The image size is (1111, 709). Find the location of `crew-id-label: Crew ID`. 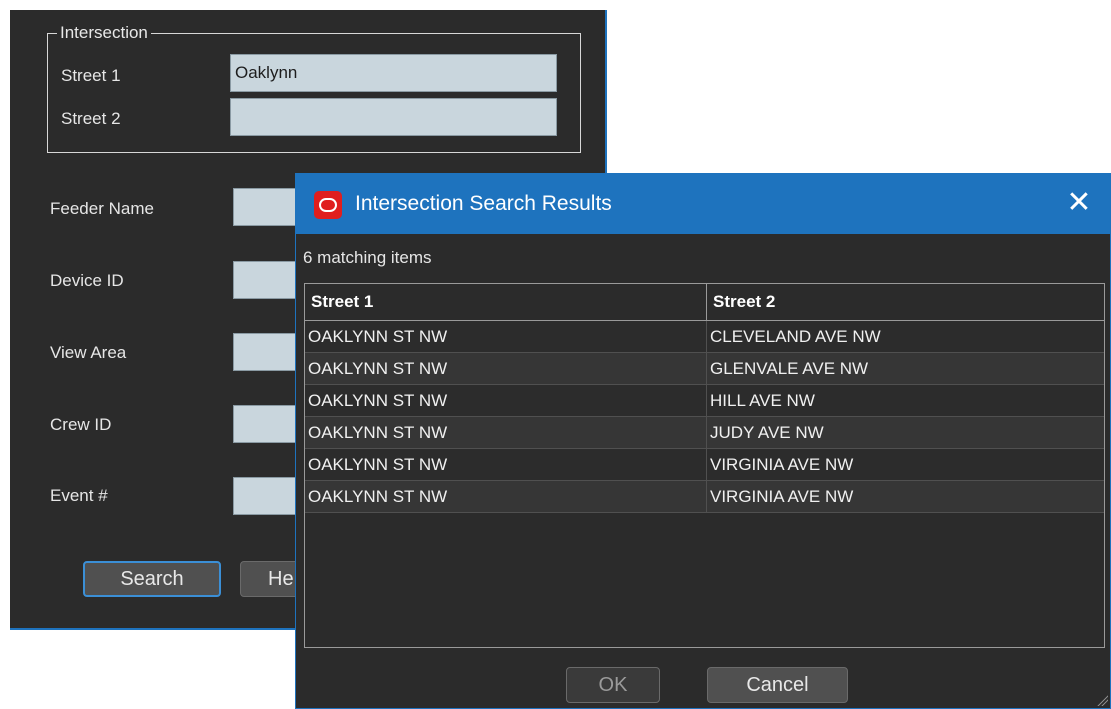

crew-id-label: Crew ID is located at coordinates (81, 424).